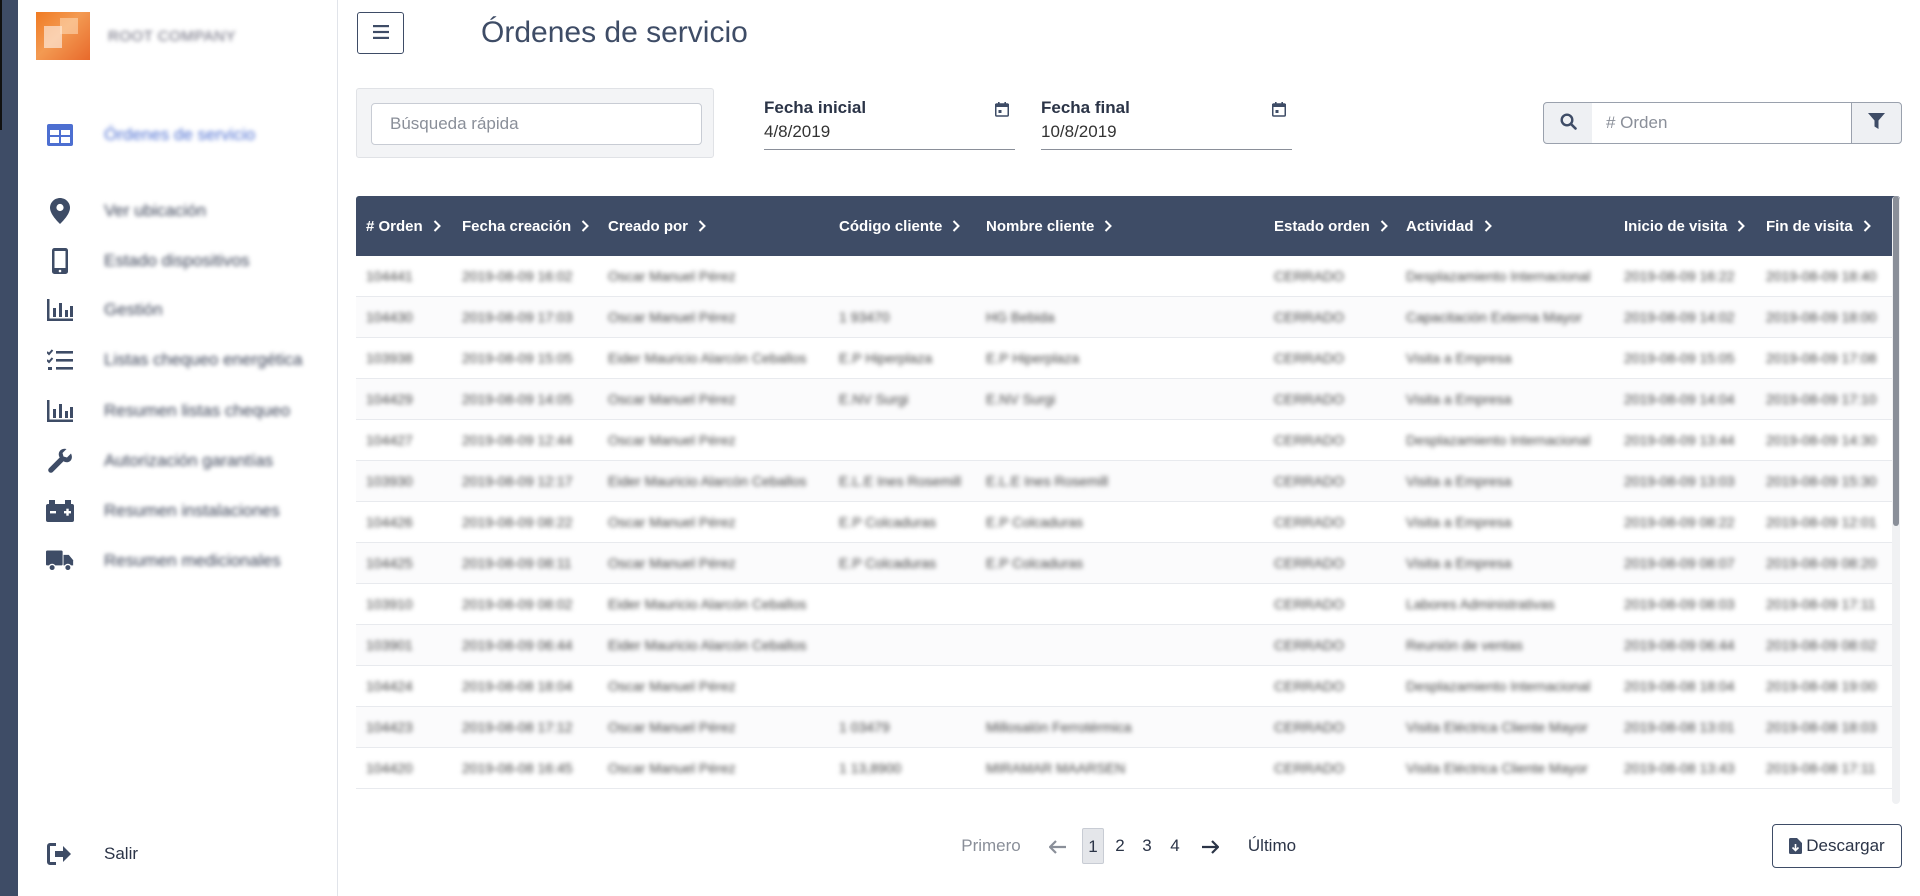 This screenshot has width=1920, height=896. I want to click on order-number-input, so click(1722, 123).